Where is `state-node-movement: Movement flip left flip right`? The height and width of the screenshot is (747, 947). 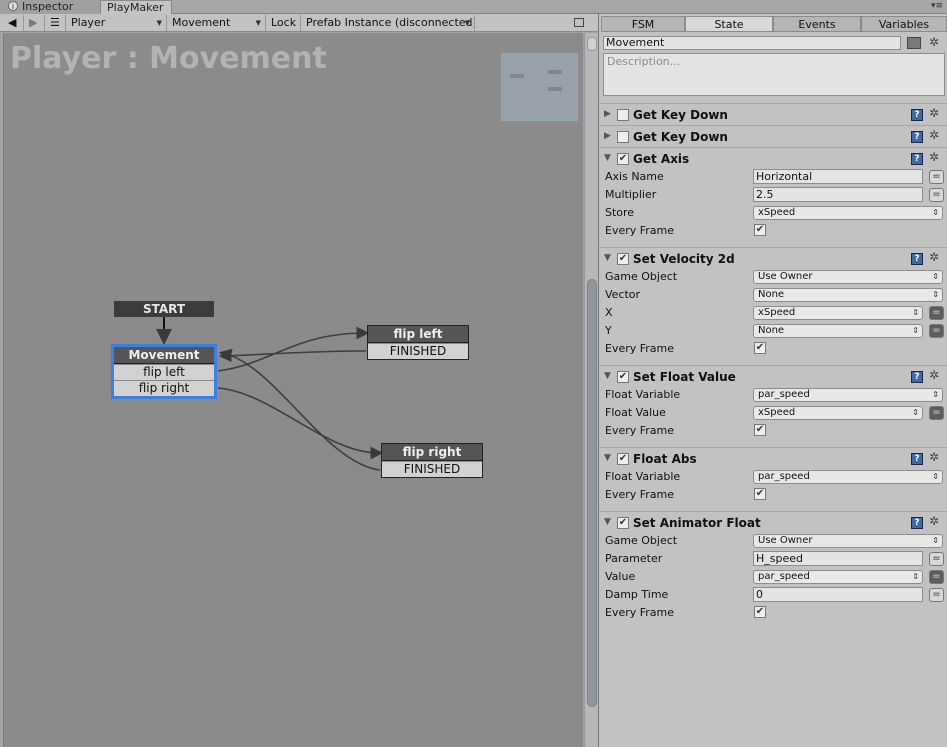
state-node-movement: Movement flip left flip right is located at coordinates (164, 371).